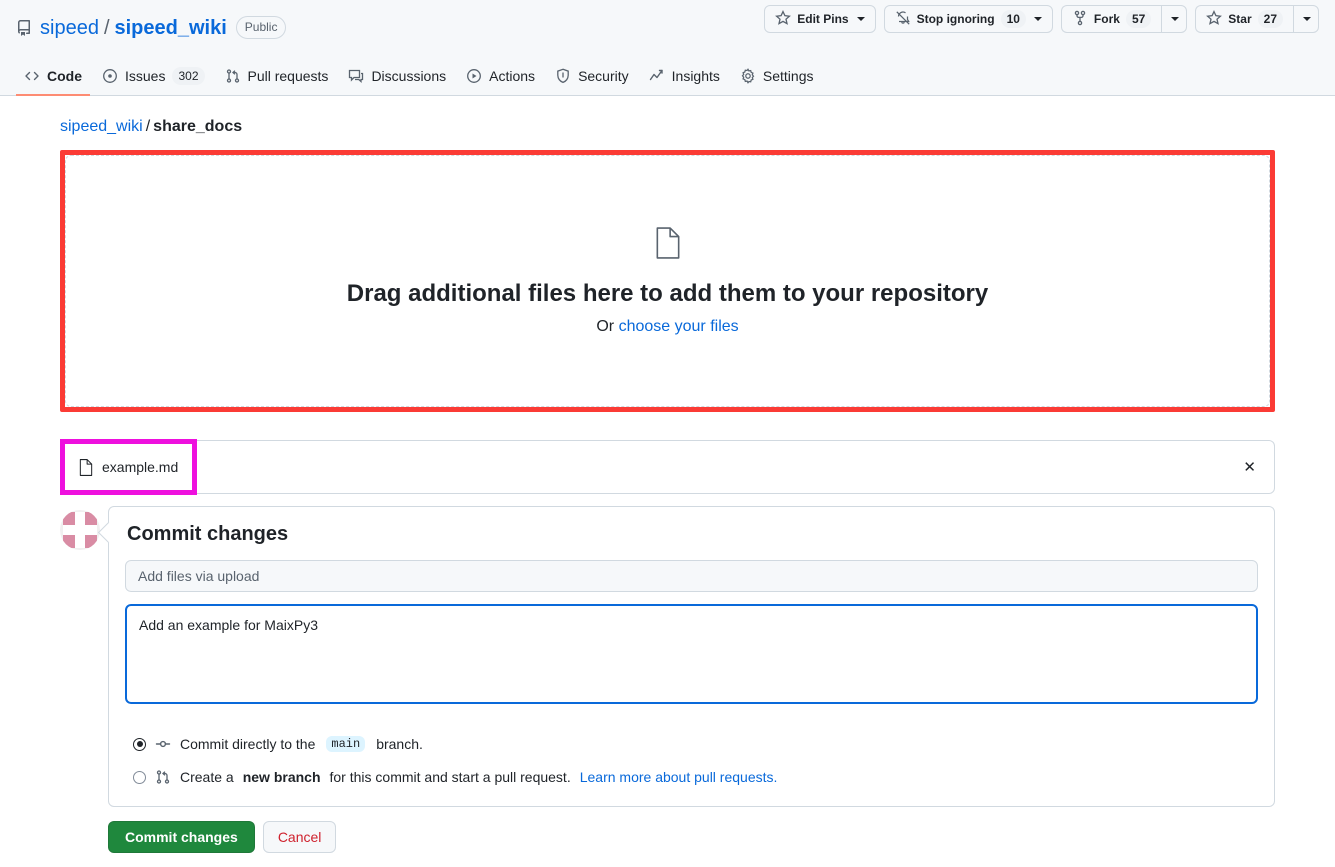 This screenshot has height=867, width=1335. Describe the element at coordinates (1080, 19) in the screenshot. I see `repo-forked-icon` at that location.